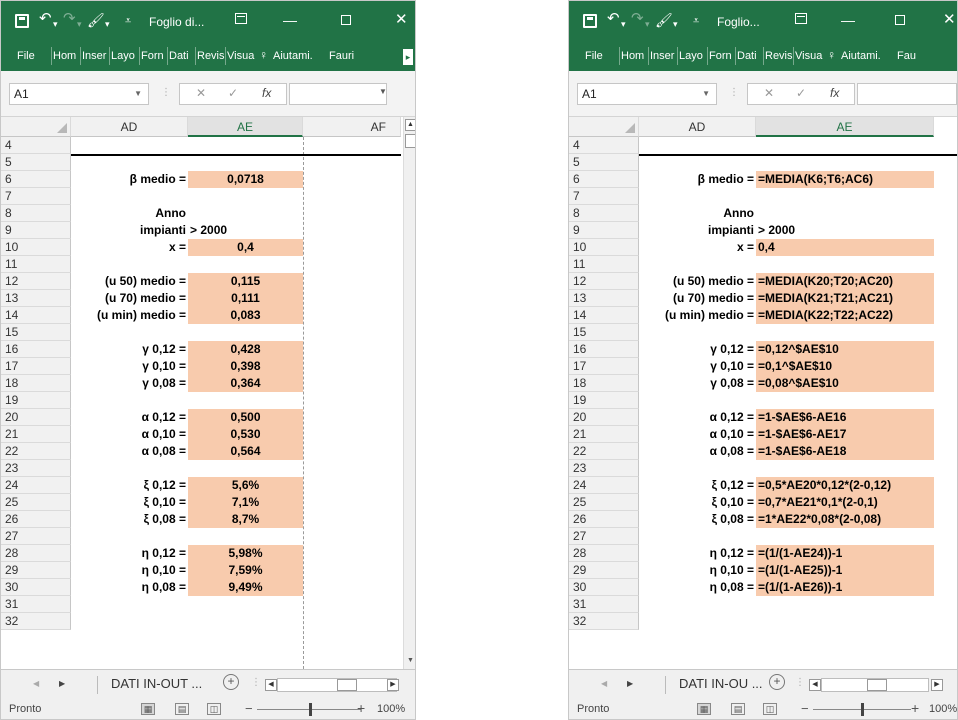 This screenshot has width=958, height=720. What do you see at coordinates (36, 230) in the screenshot?
I see `row-header: 9` at bounding box center [36, 230].